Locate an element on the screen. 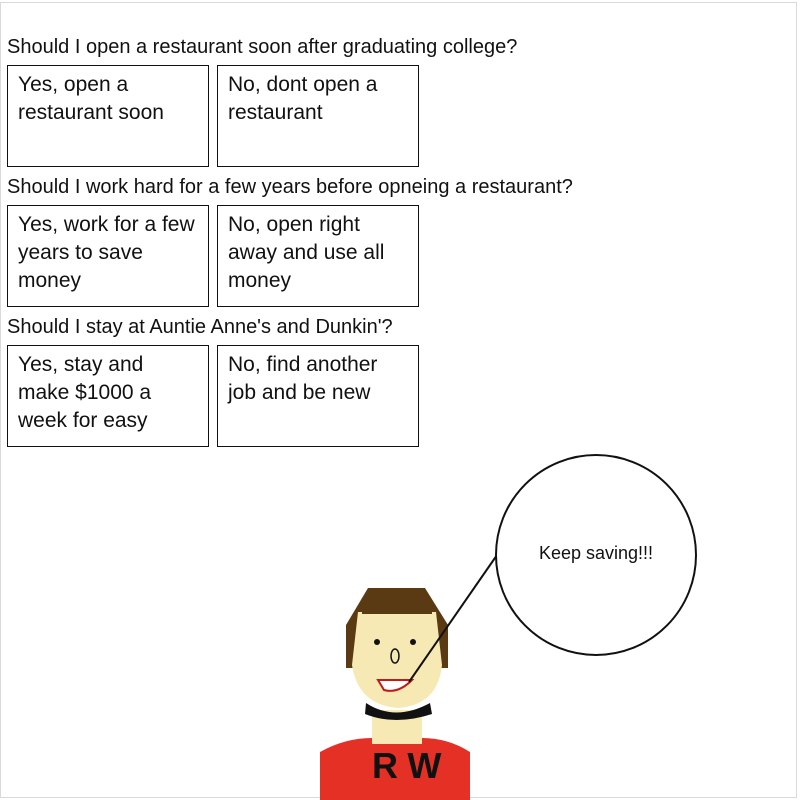  character-left-eye is located at coordinates (377, 642).